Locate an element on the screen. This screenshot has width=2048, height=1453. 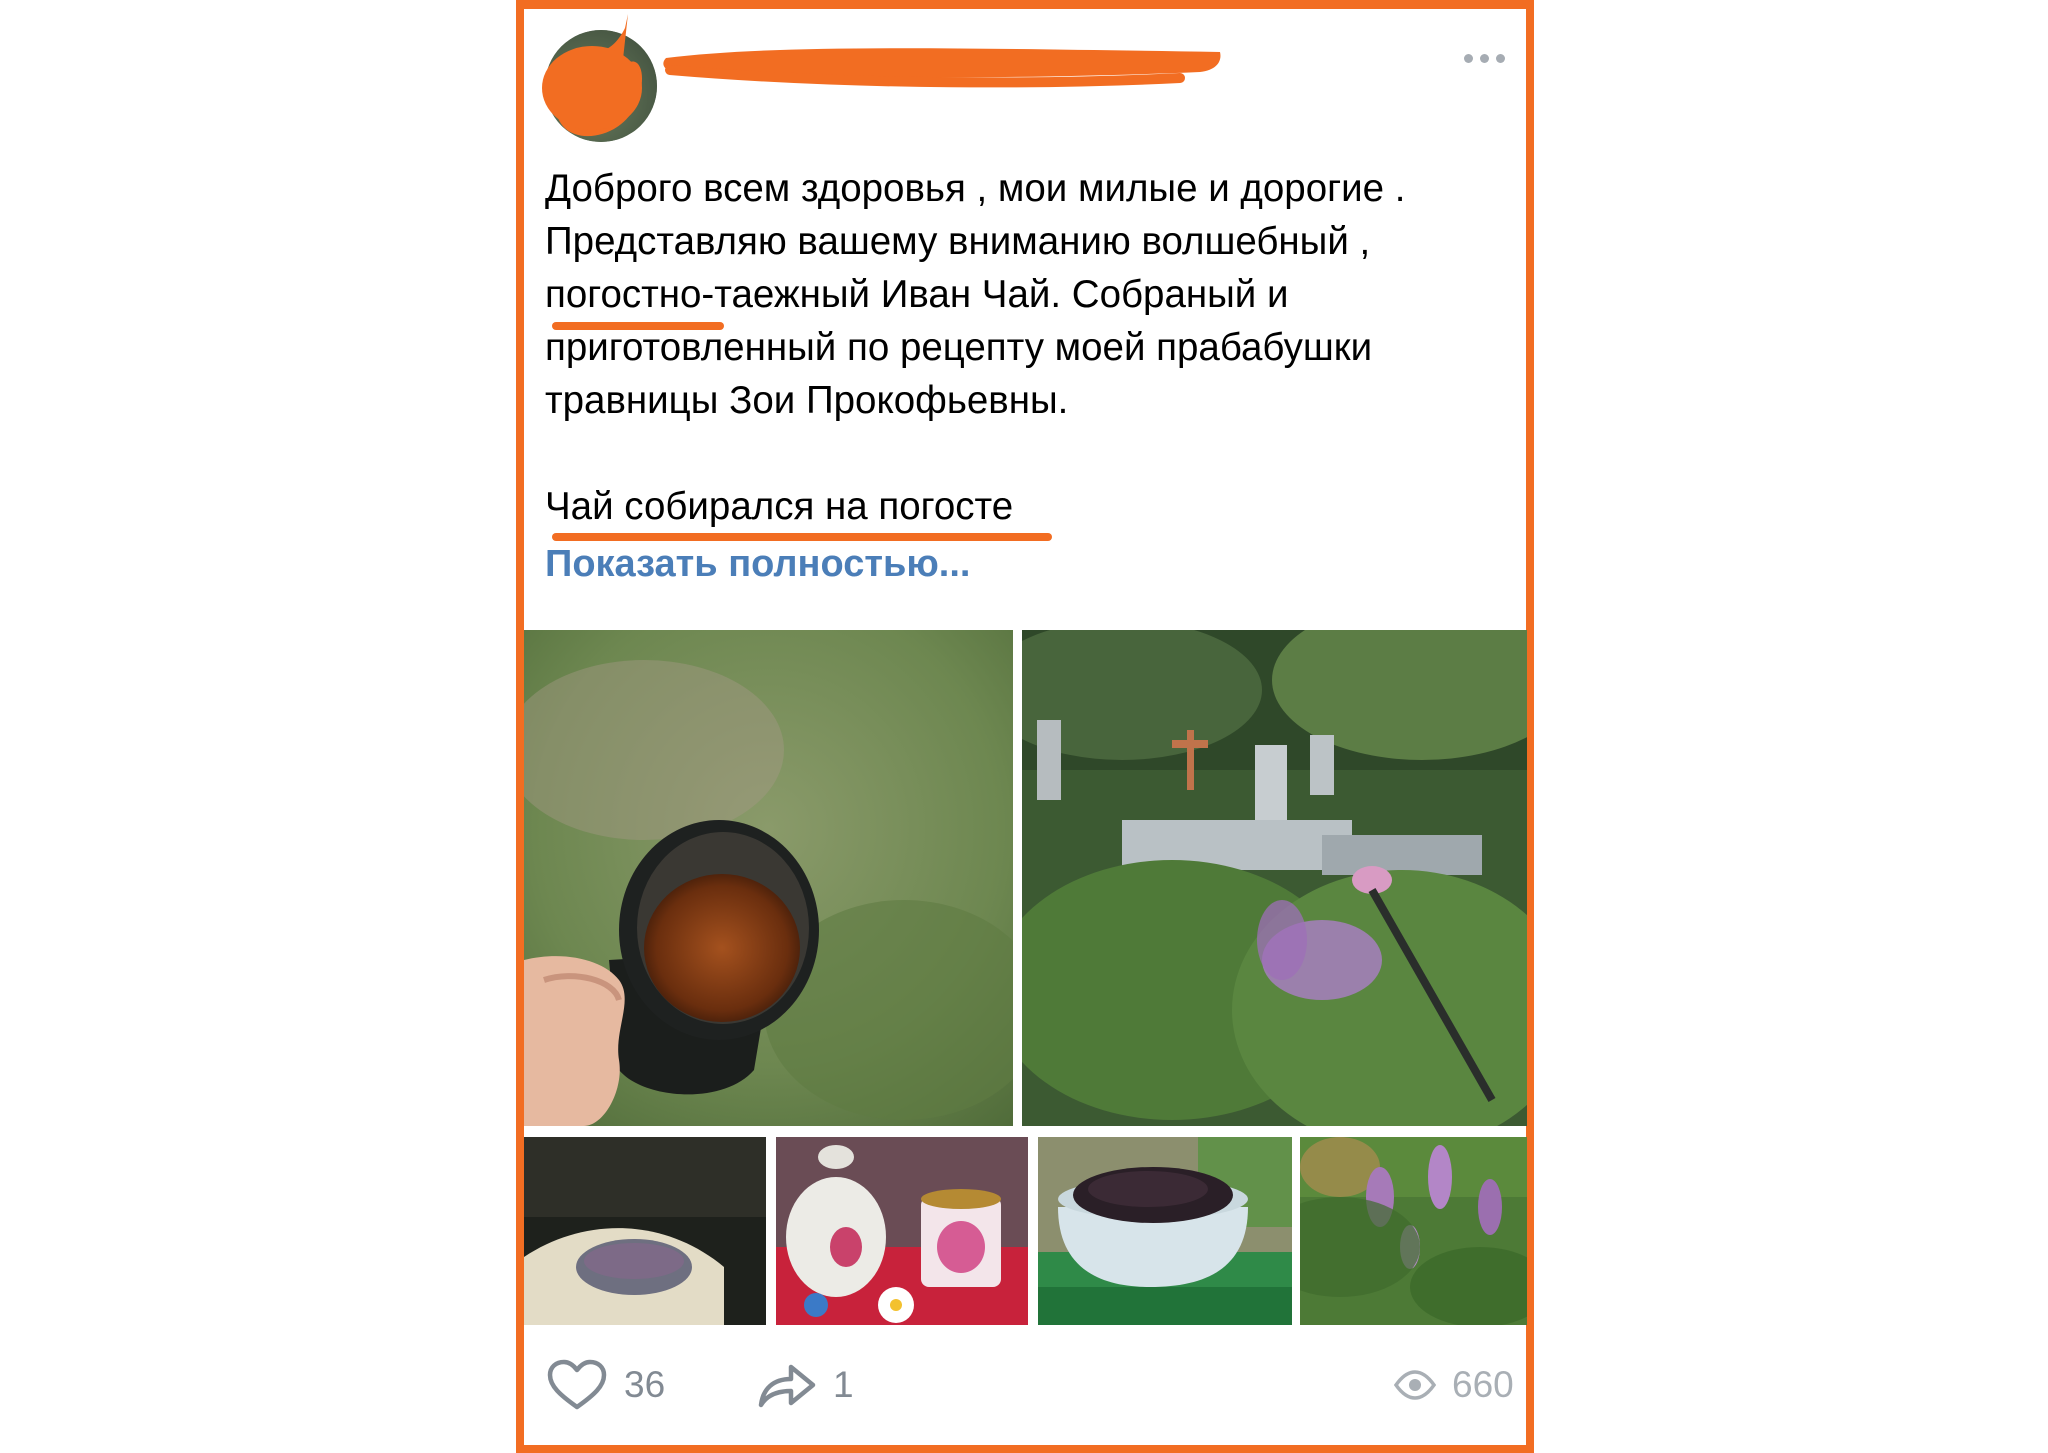
share-icon is located at coordinates (787, 1386).